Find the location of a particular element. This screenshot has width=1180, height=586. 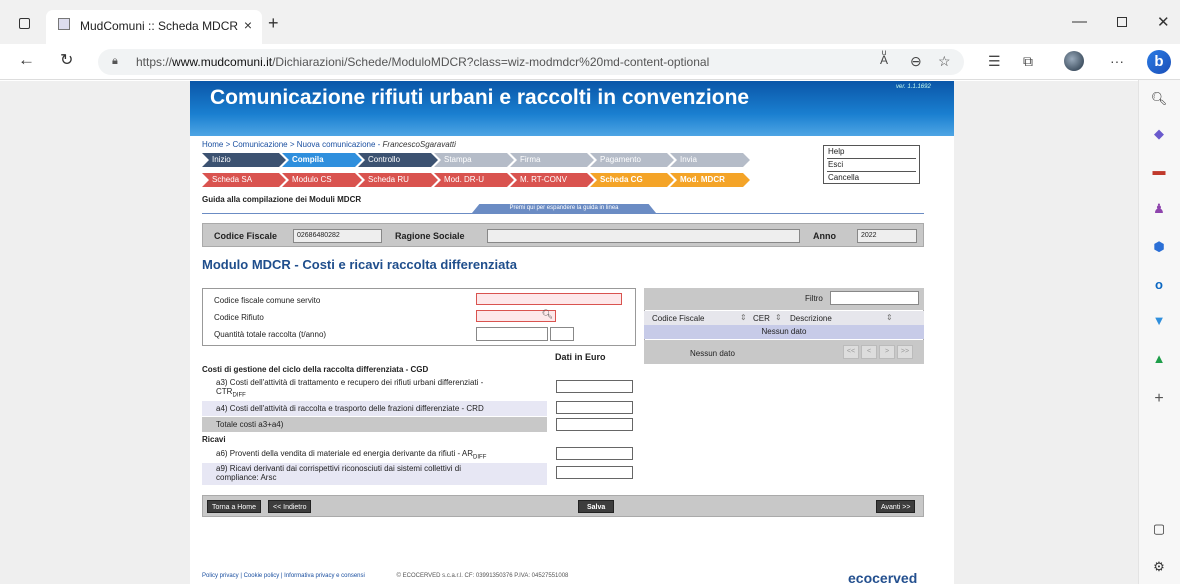

lookup-search-icon: 🔍︎ is located at coordinates (547, 314).